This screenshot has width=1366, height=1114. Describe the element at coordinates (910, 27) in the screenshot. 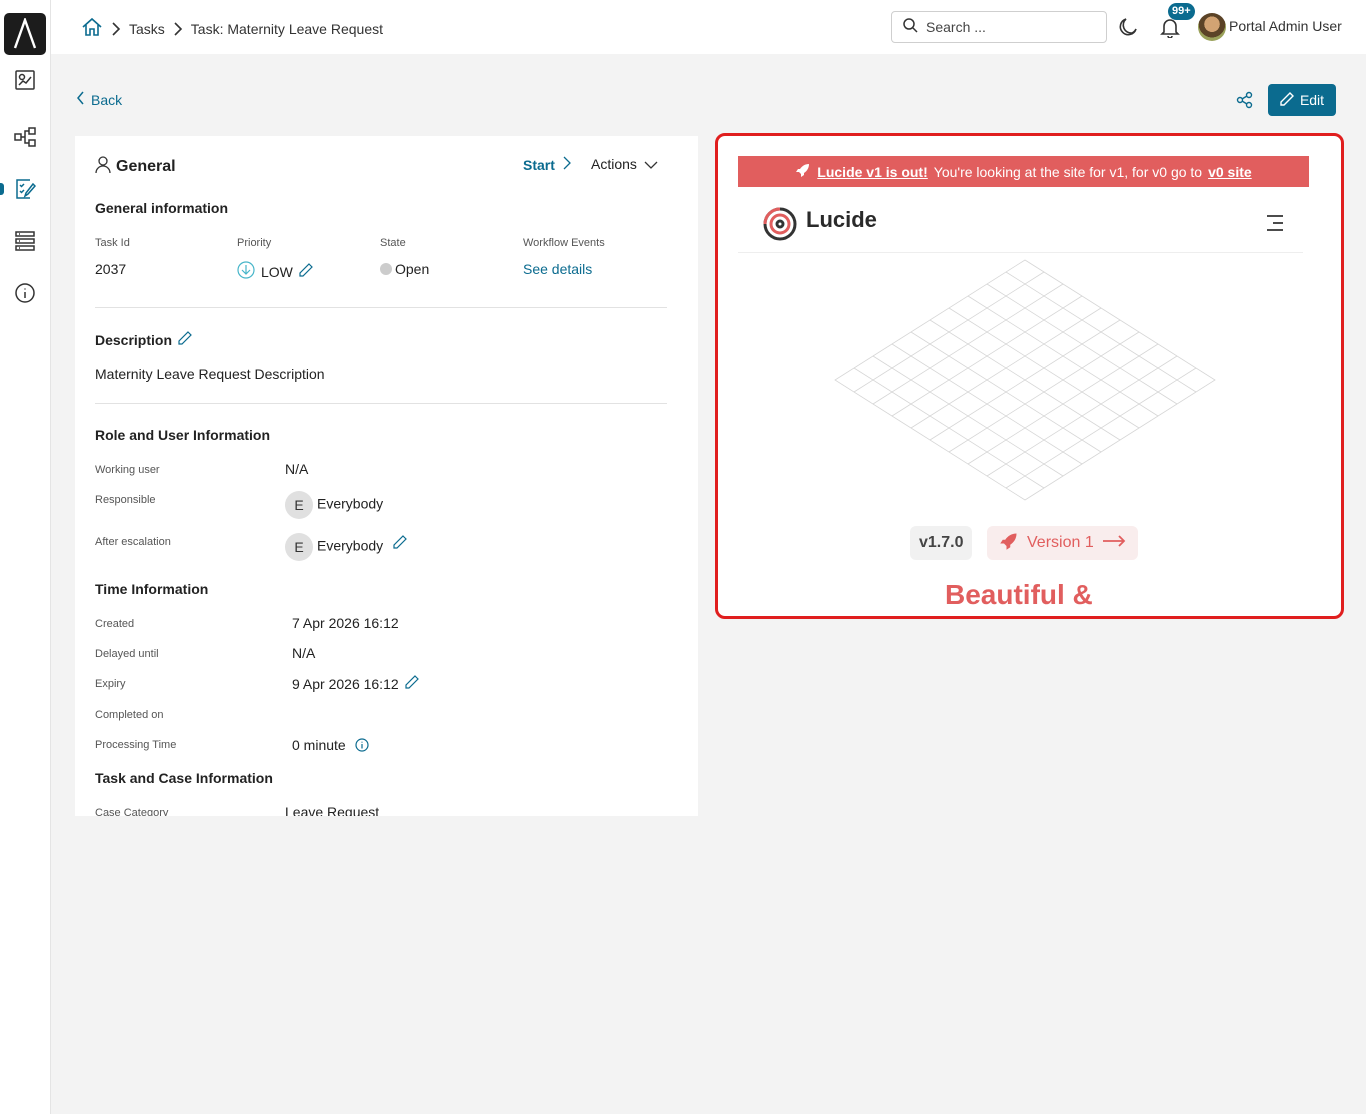

I see `search-icon` at that location.